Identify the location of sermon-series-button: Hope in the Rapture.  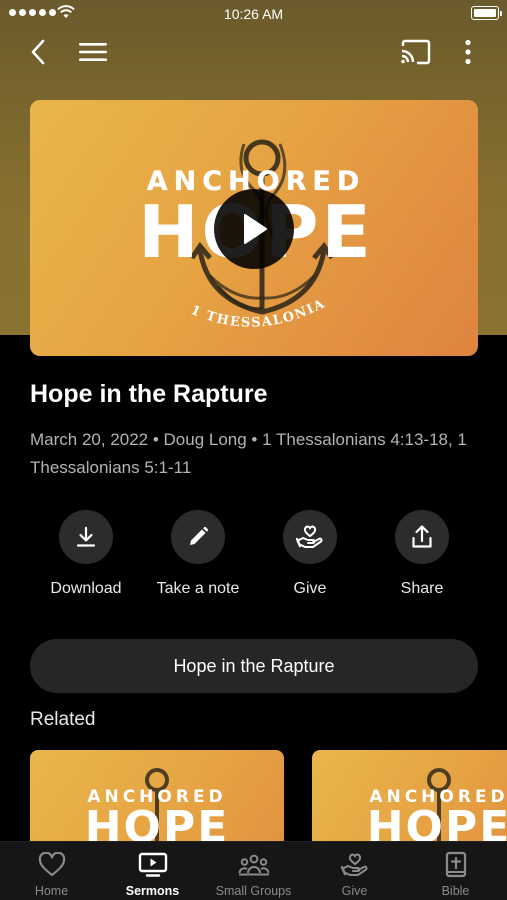
(254, 666).